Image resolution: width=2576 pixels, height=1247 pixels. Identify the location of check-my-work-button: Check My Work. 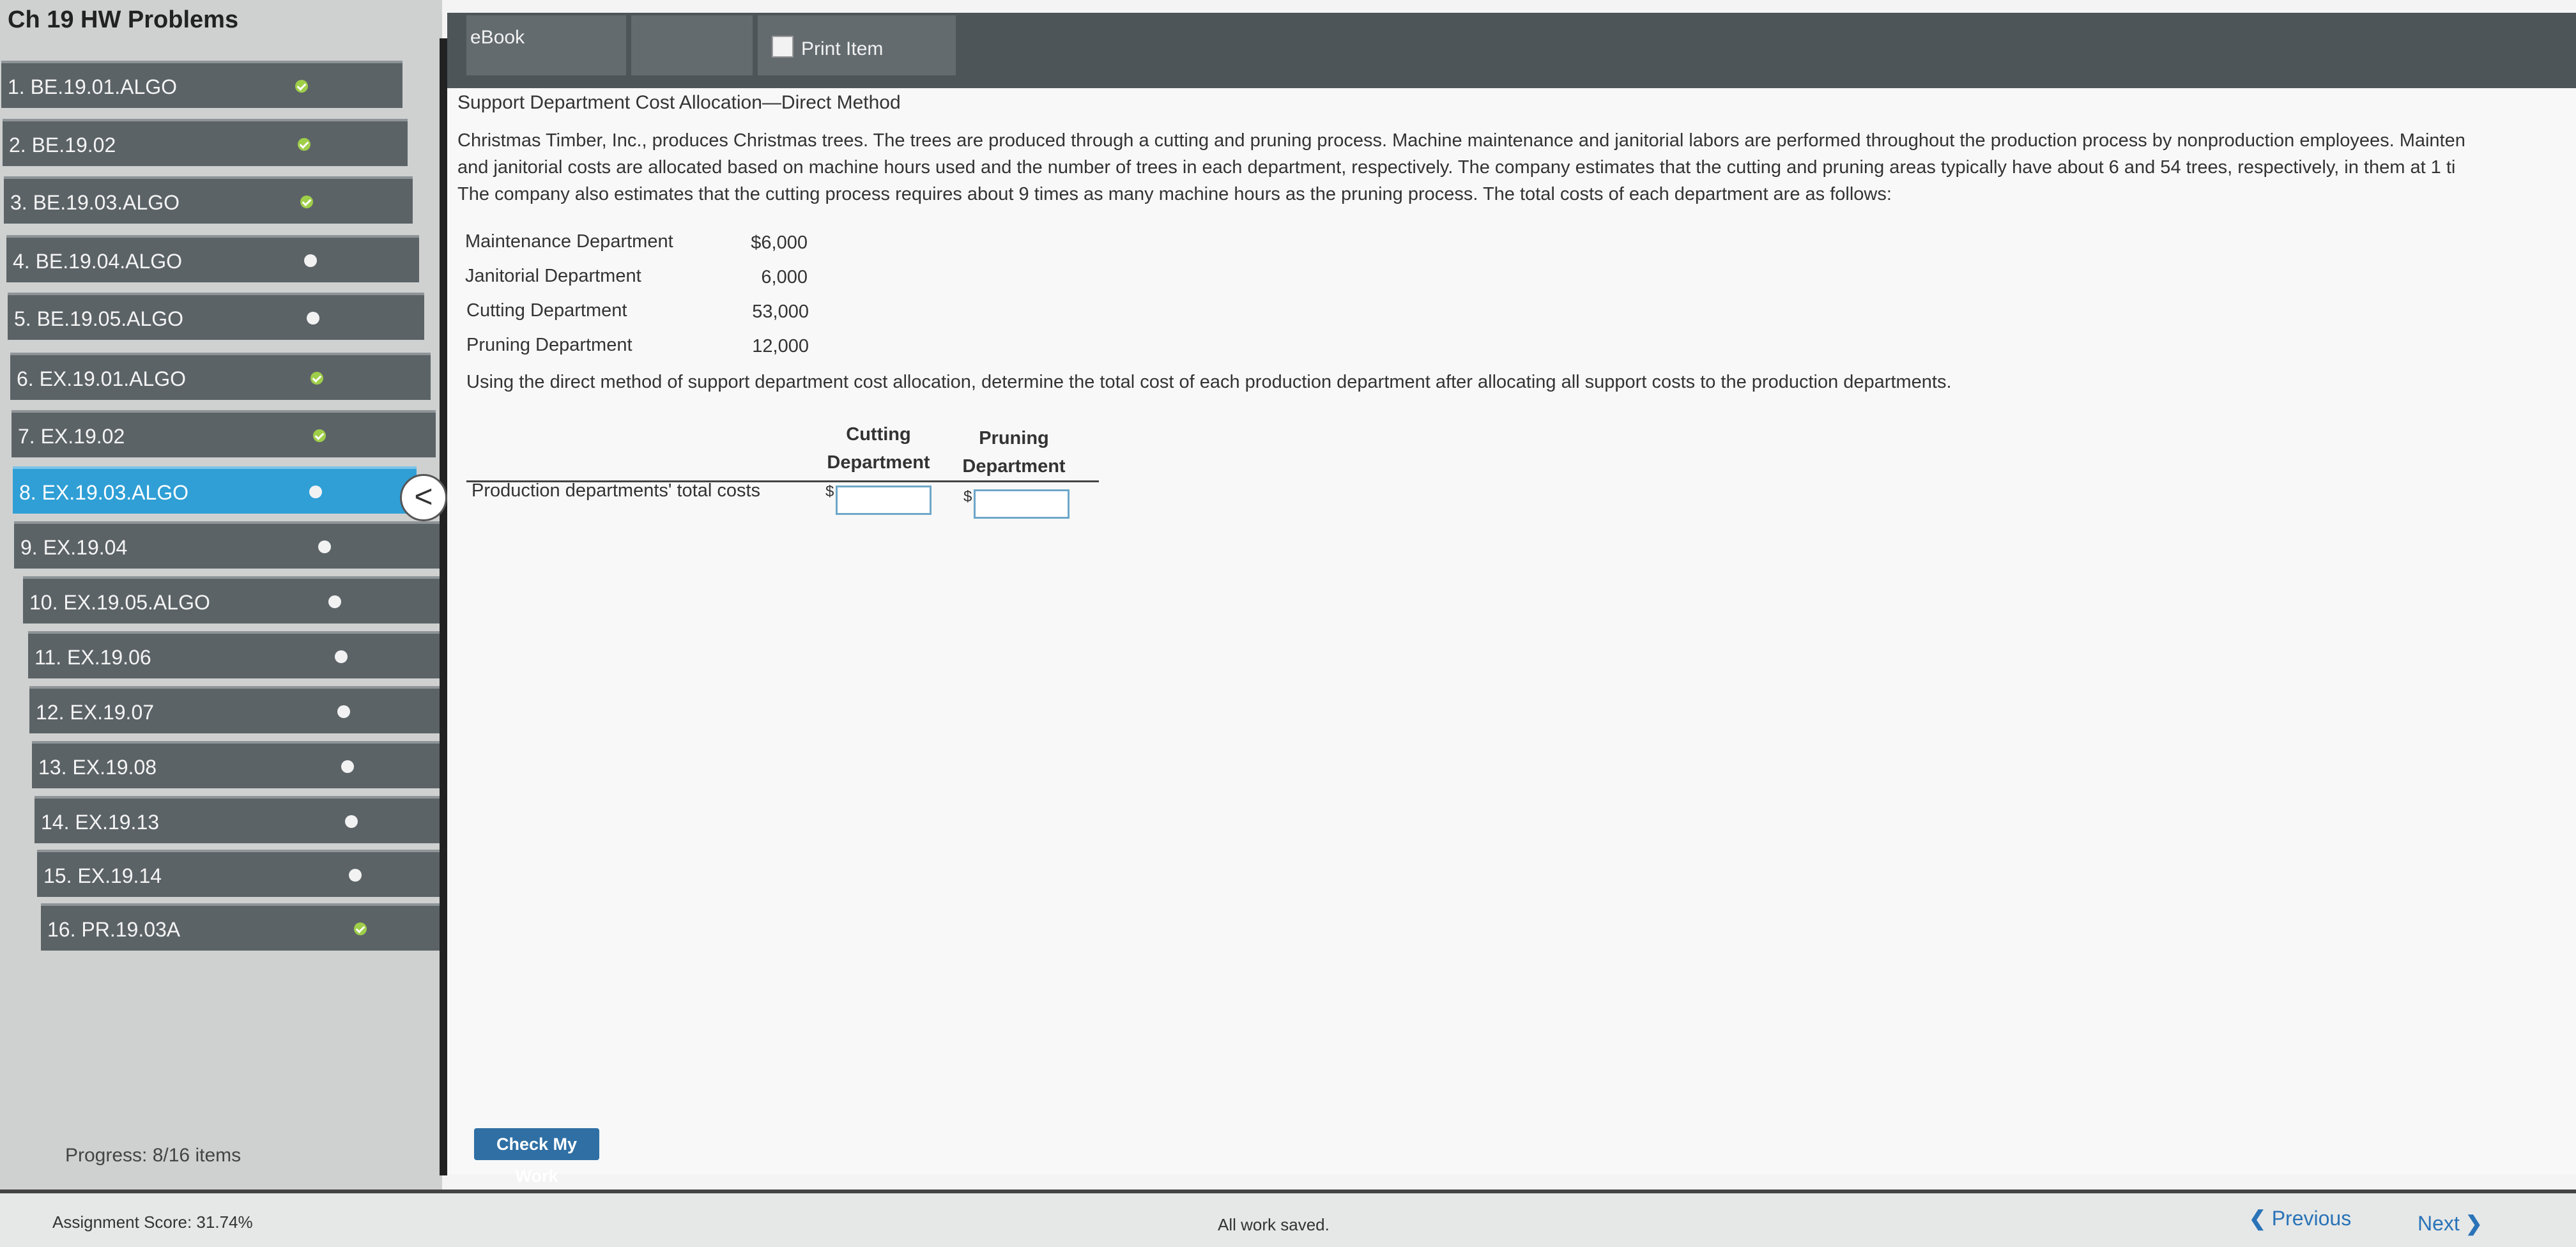
(536, 1157).